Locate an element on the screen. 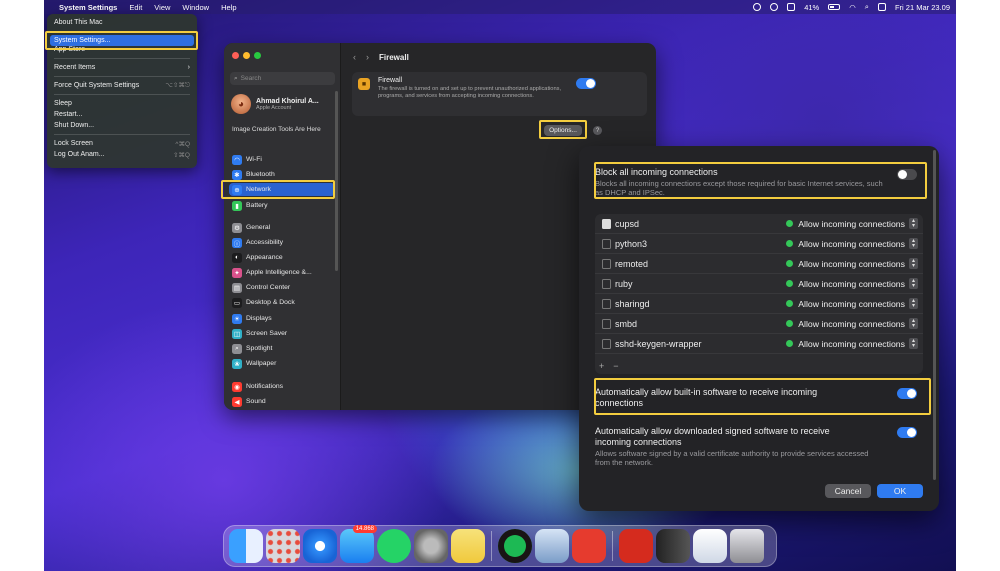 This screenshot has height=571, width=1000. menu-item-force-quit: Force Quit System Settings ⌥⇧⌘⎋ is located at coordinates (122, 85).